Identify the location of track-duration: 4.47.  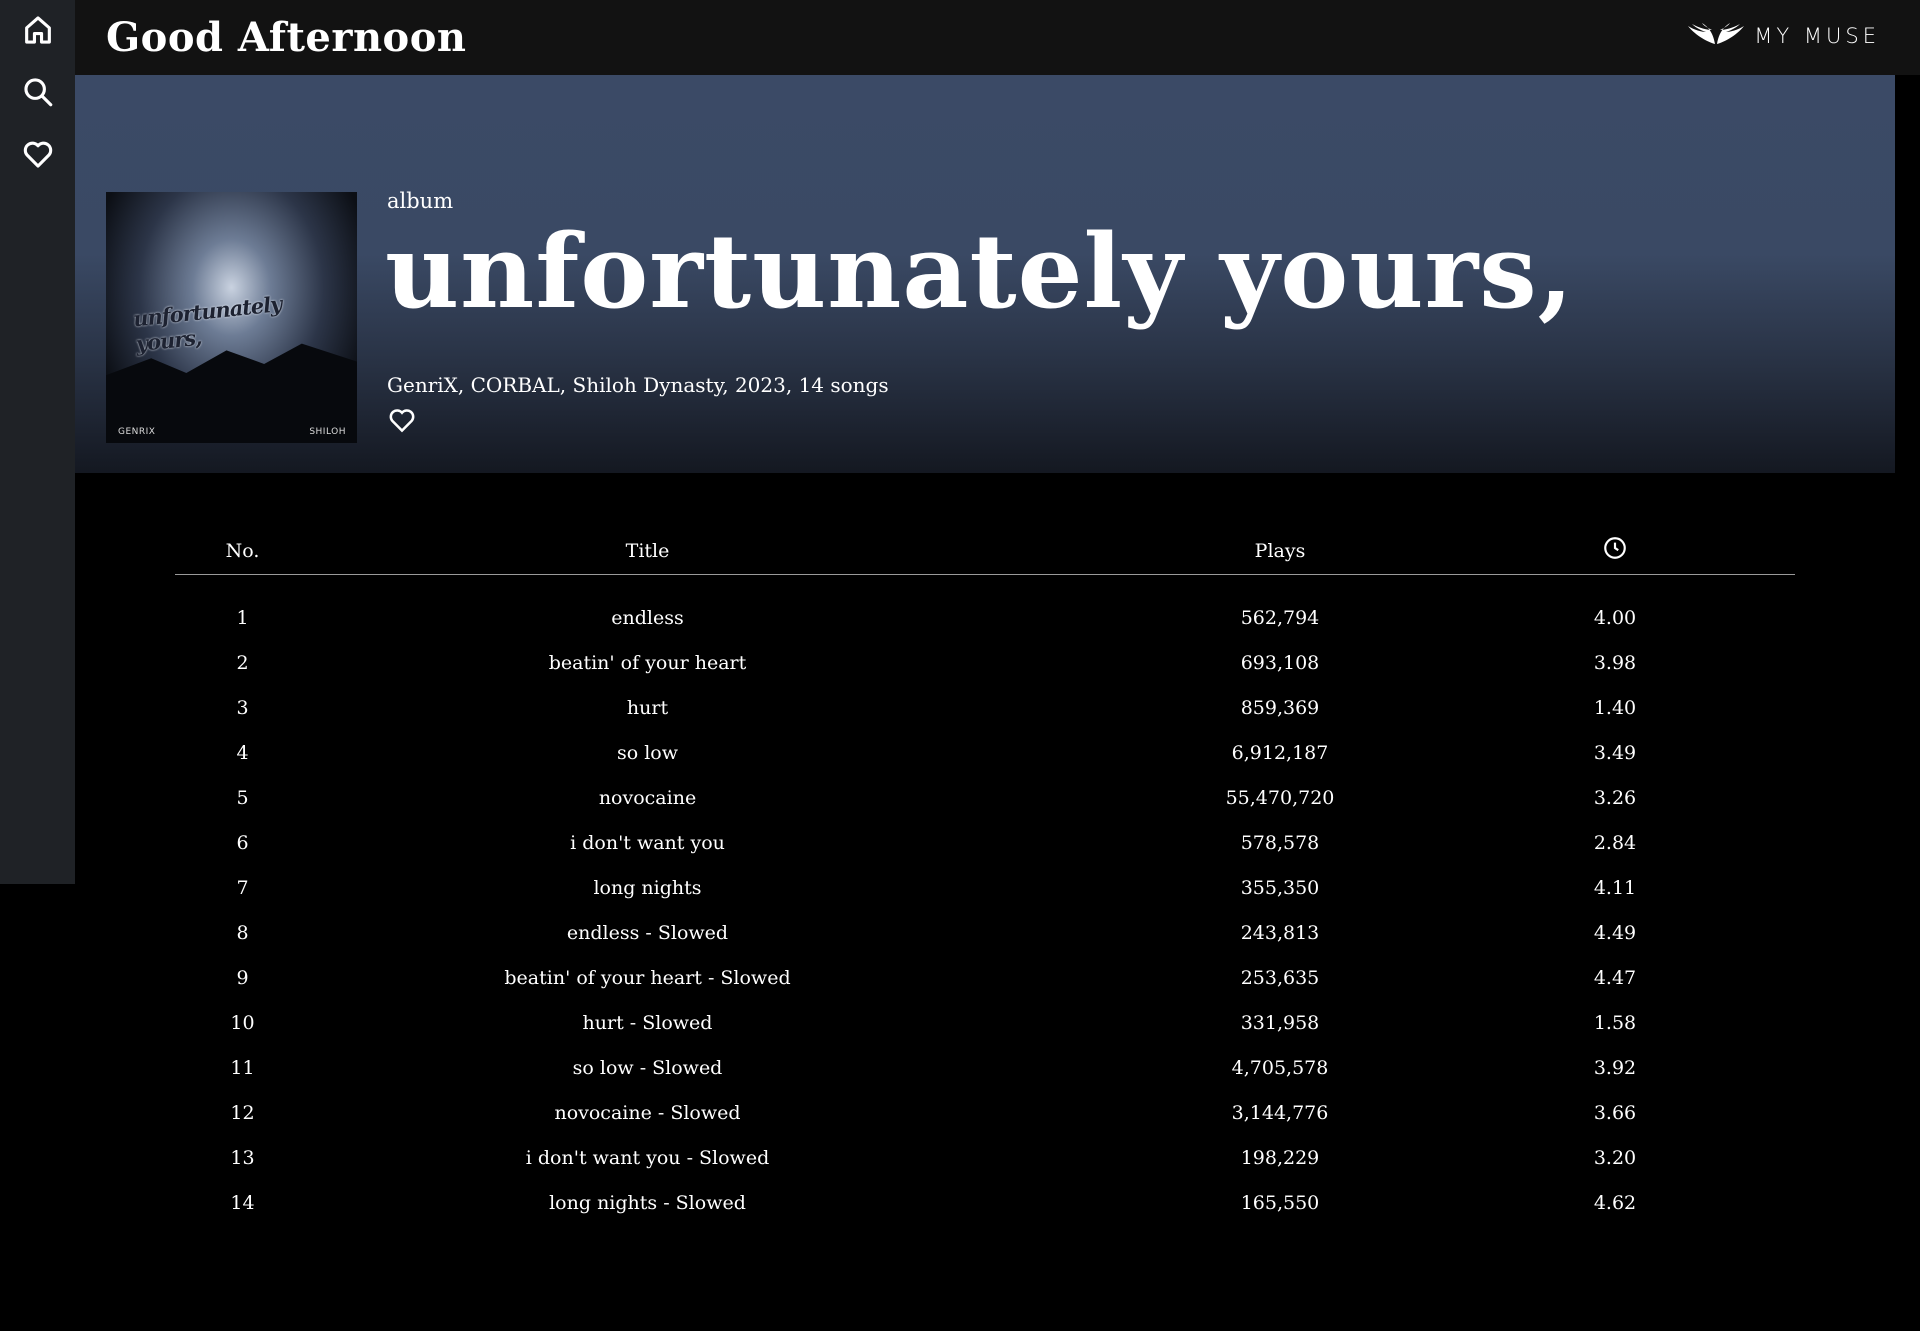
(1615, 978).